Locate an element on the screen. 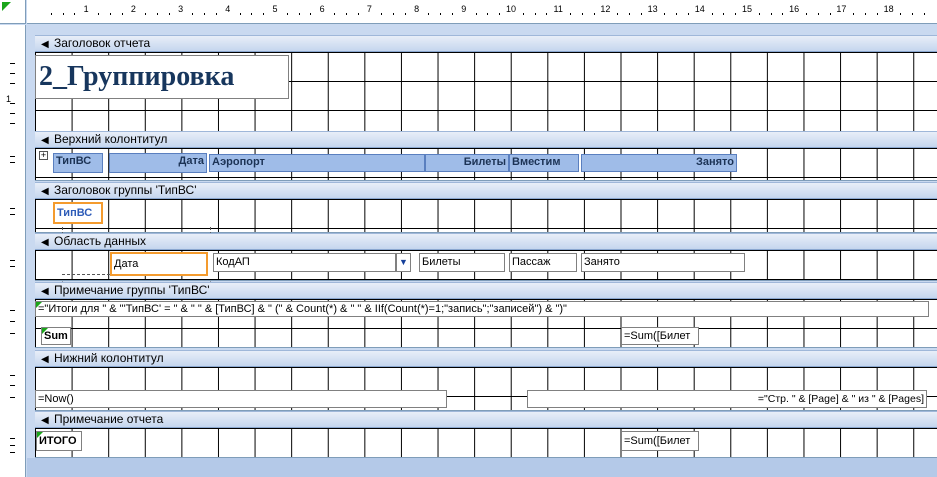 The height and width of the screenshot is (477, 937). section-bar-detail: ◀ Область данных is located at coordinates (486, 241).